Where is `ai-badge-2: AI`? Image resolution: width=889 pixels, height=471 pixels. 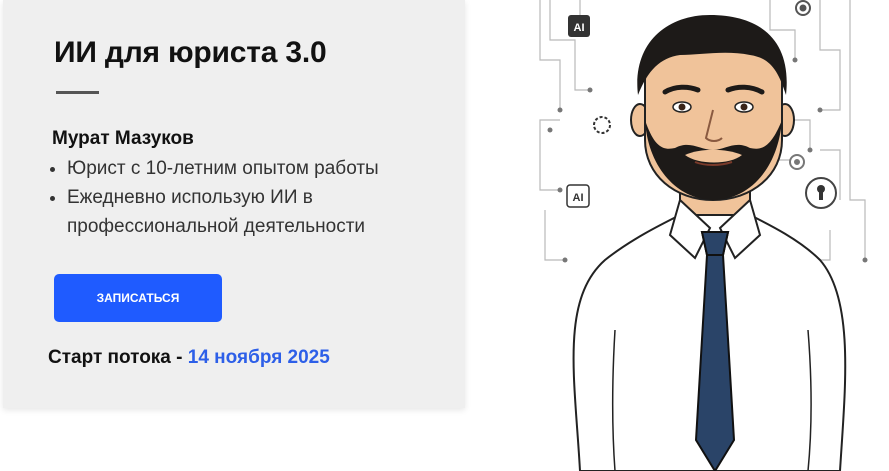
ai-badge-2: AI is located at coordinates (578, 198).